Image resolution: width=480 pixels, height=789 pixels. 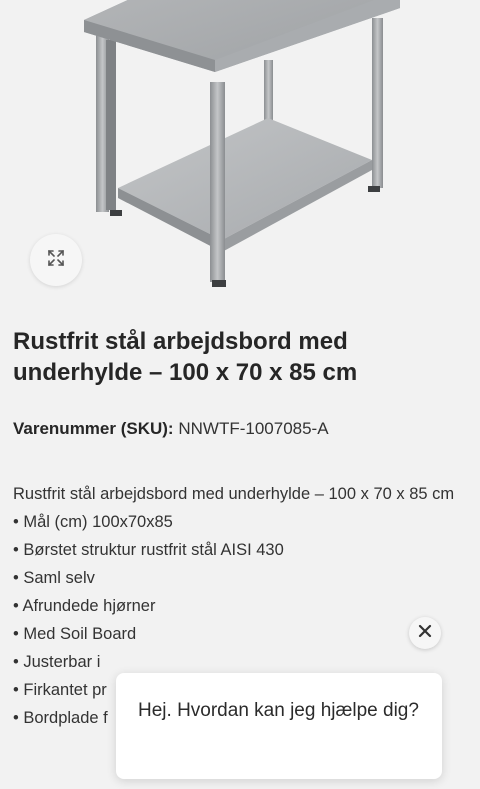 I want to click on feature-item: • Afrundede hjørner, so click(x=84, y=606).